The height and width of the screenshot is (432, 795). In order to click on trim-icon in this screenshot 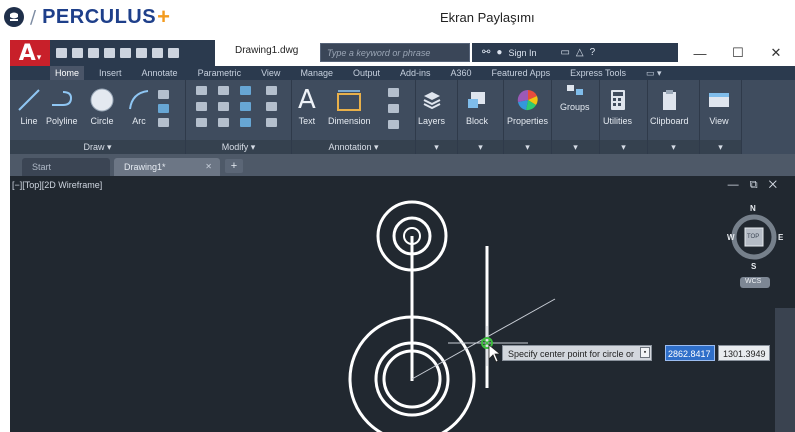, I will do `click(245, 90)`.